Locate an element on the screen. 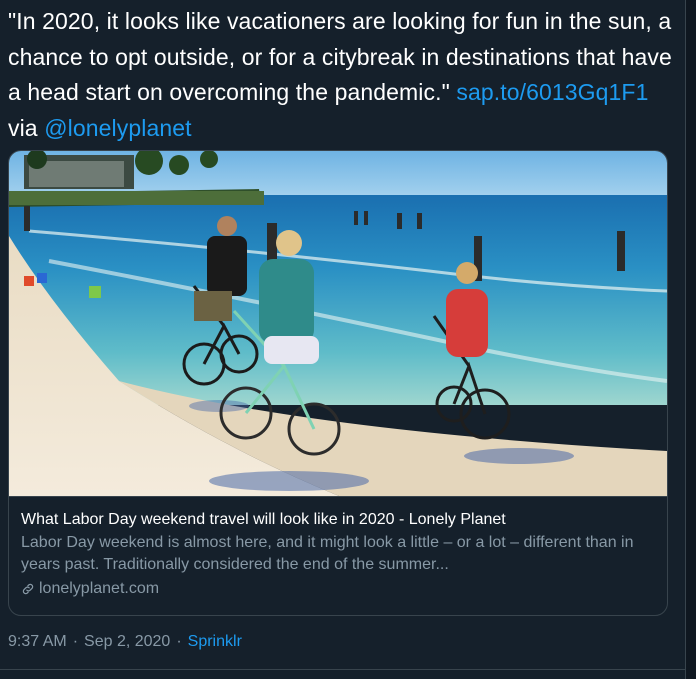 This screenshot has width=696, height=679. tweet-time: 9:37 AM is located at coordinates (37, 642).